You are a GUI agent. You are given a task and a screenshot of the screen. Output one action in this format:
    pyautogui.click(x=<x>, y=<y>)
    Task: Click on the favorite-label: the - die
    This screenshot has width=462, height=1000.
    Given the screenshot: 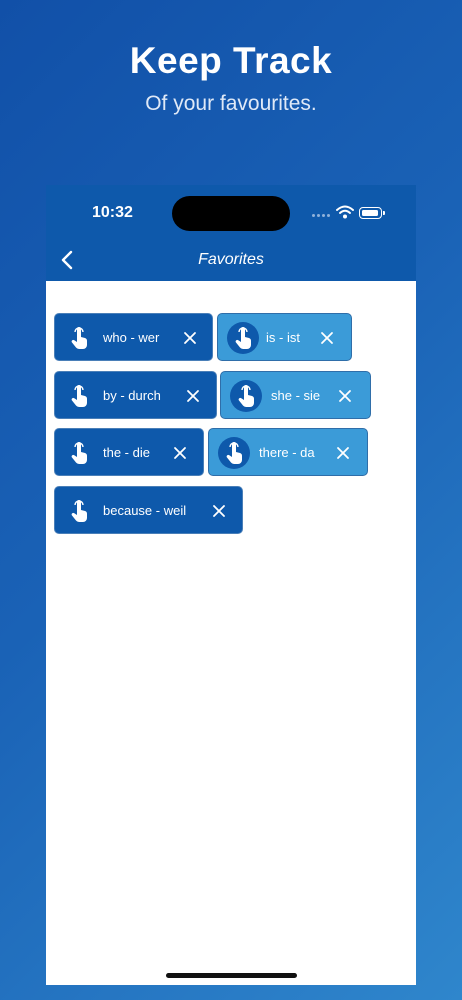 What is the action you would take?
    pyautogui.click(x=126, y=452)
    